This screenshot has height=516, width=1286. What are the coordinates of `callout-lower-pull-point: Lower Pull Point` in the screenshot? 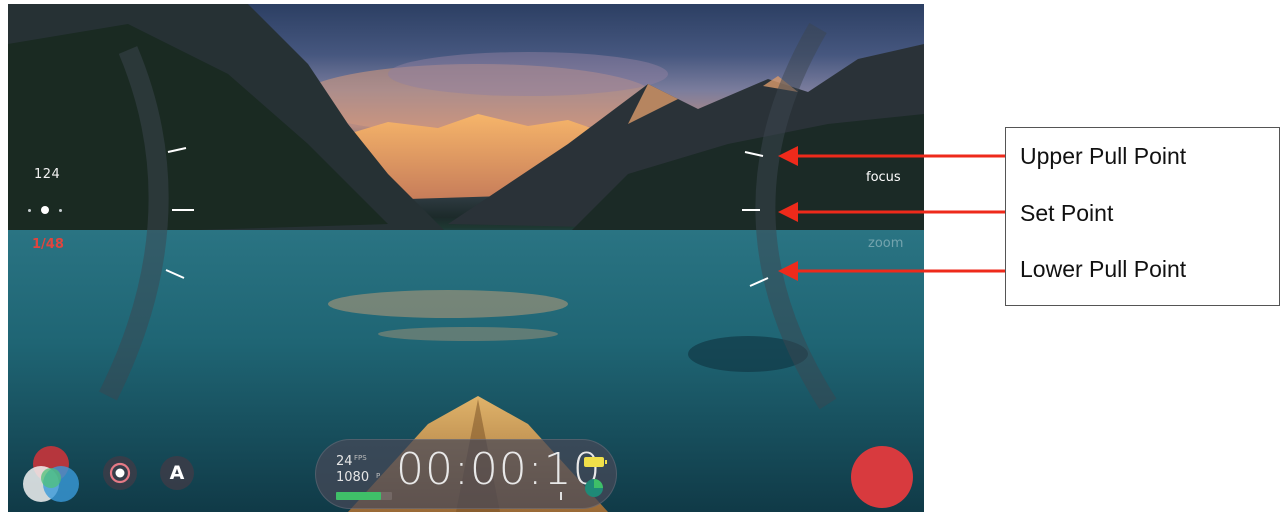 It's located at (1103, 269).